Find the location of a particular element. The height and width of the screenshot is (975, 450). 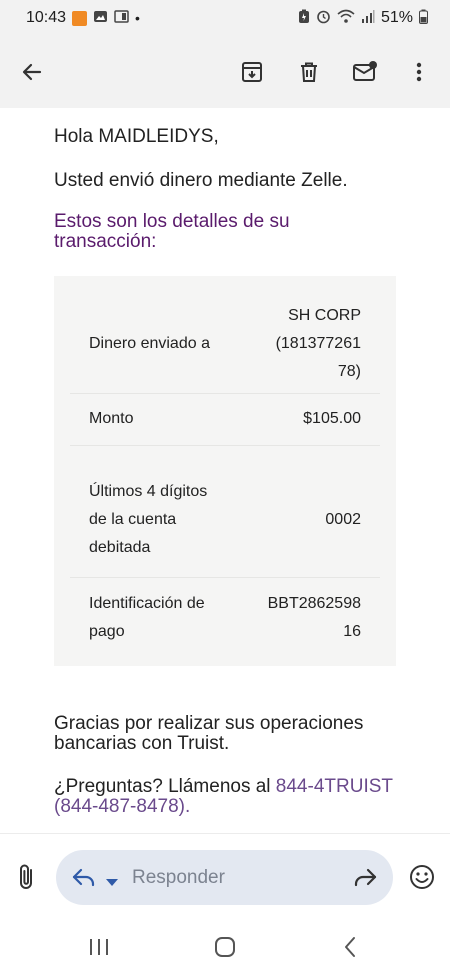

reply-icon is located at coordinates (84, 879).